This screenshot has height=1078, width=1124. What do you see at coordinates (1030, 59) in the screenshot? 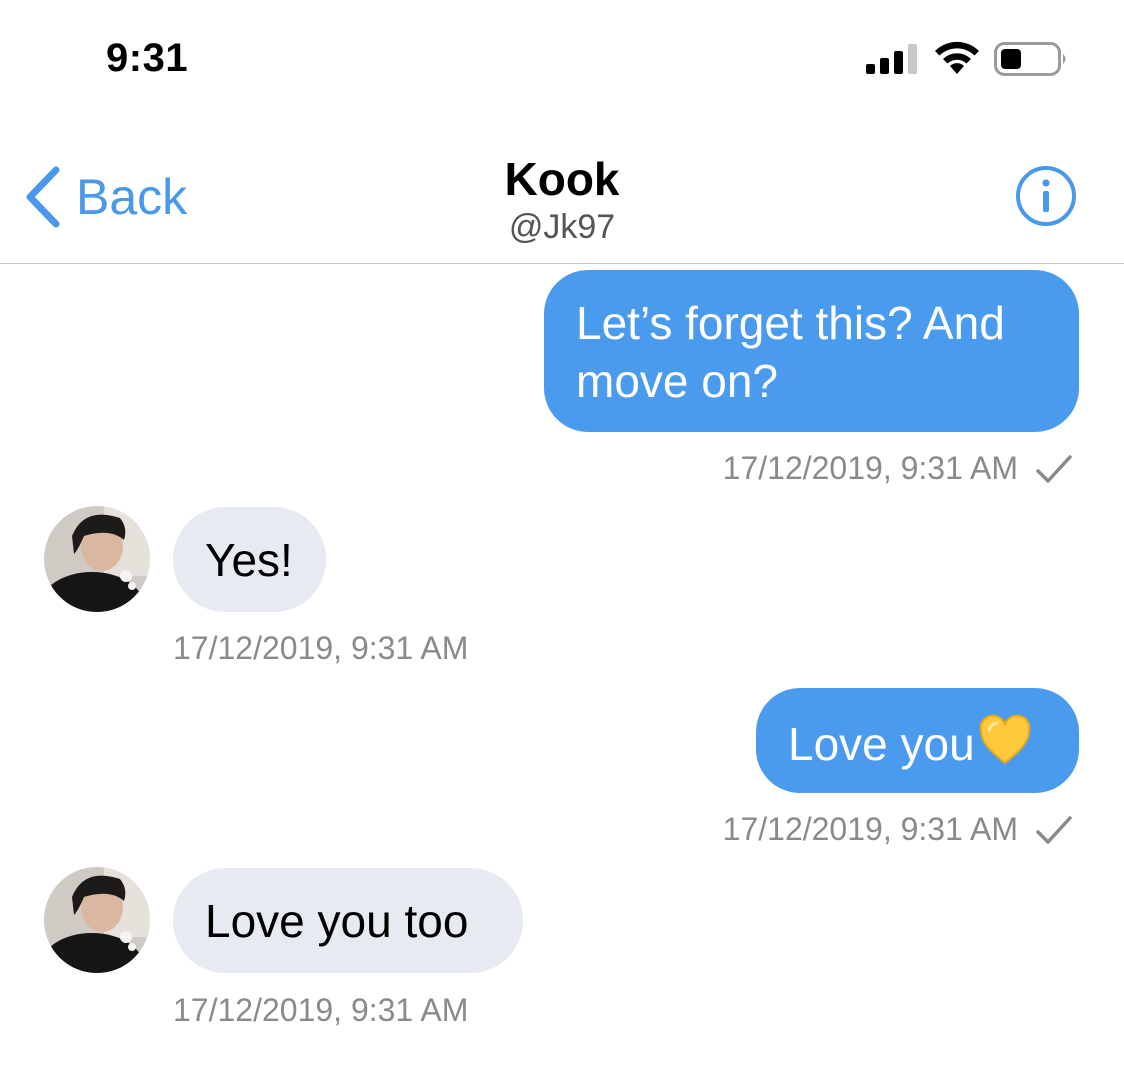
I see `battery-icon` at bounding box center [1030, 59].